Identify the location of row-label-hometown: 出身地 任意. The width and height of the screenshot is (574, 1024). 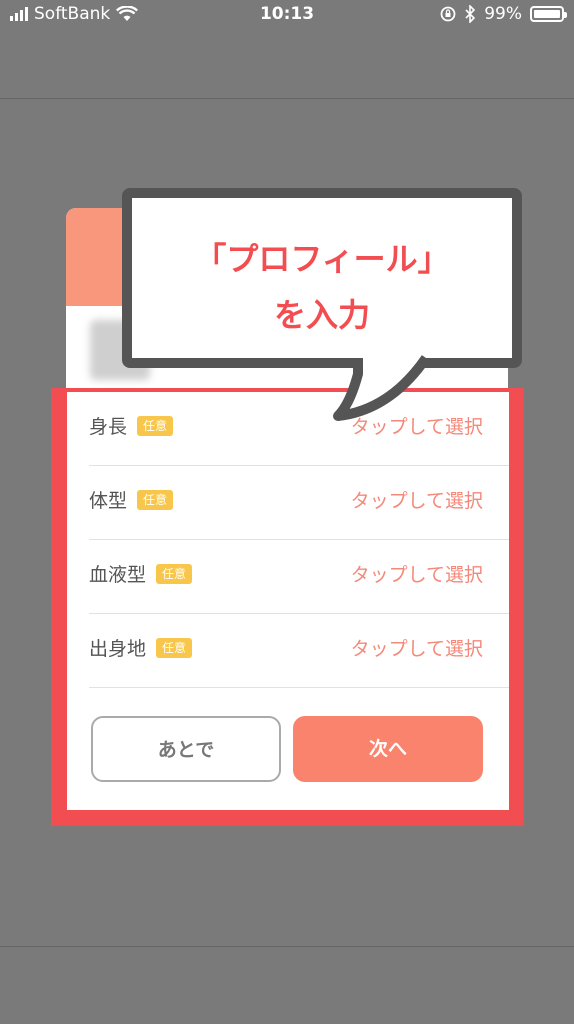
(141, 649).